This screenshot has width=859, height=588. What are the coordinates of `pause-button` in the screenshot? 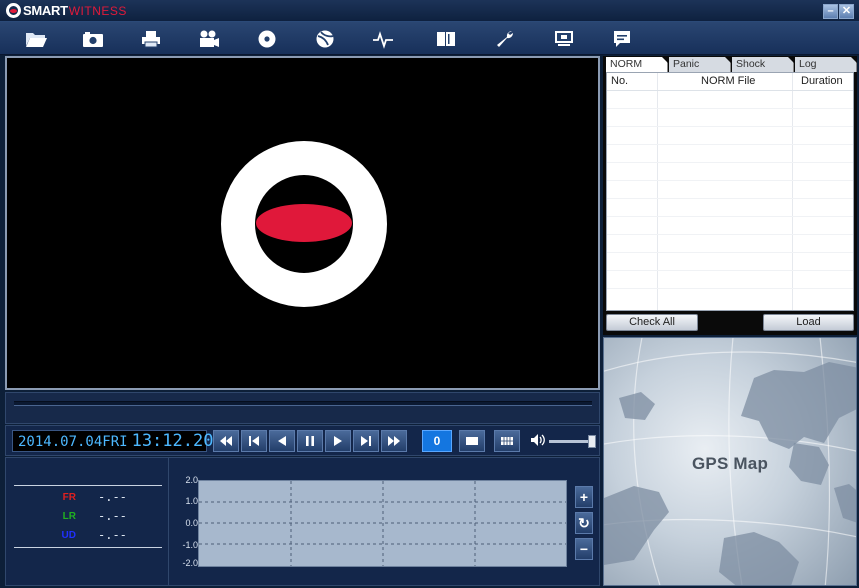 It's located at (310, 441).